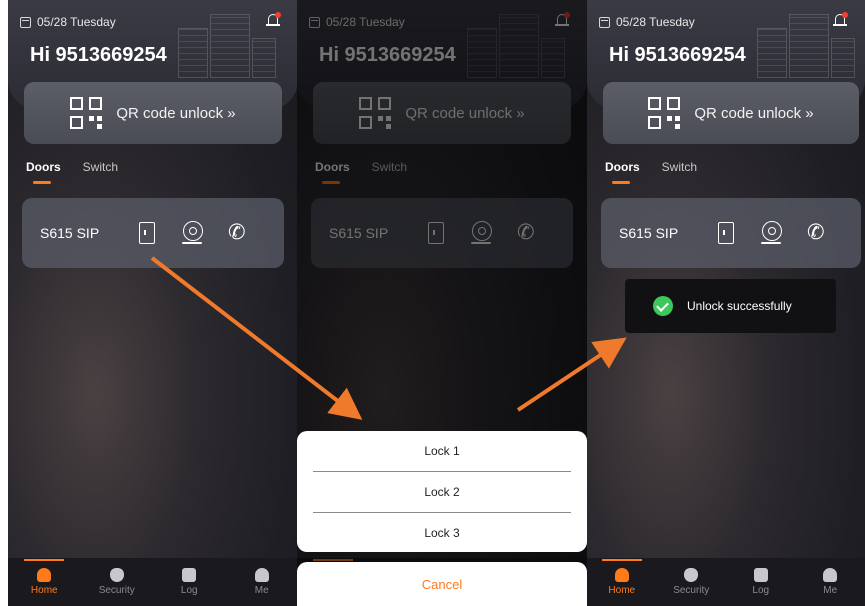  I want to click on unlock-success-toast: Unlock successfully, so click(730, 306).